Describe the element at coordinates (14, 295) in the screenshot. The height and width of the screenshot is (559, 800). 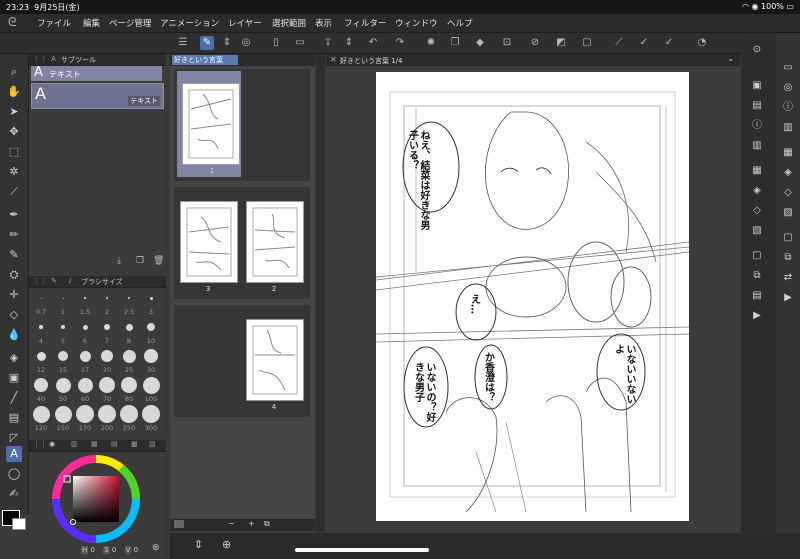
I see `decoration-icon: ✛` at that location.